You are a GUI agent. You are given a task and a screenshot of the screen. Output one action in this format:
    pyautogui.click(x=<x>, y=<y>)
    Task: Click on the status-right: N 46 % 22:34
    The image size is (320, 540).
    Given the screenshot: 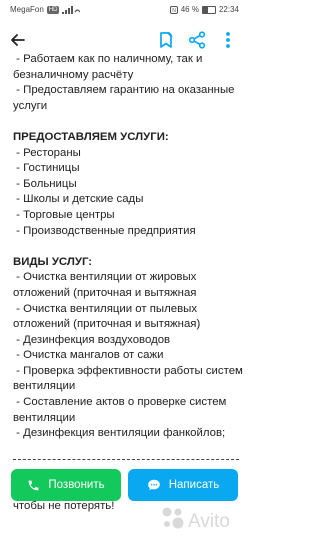 What is the action you would take?
    pyautogui.click(x=204, y=9)
    